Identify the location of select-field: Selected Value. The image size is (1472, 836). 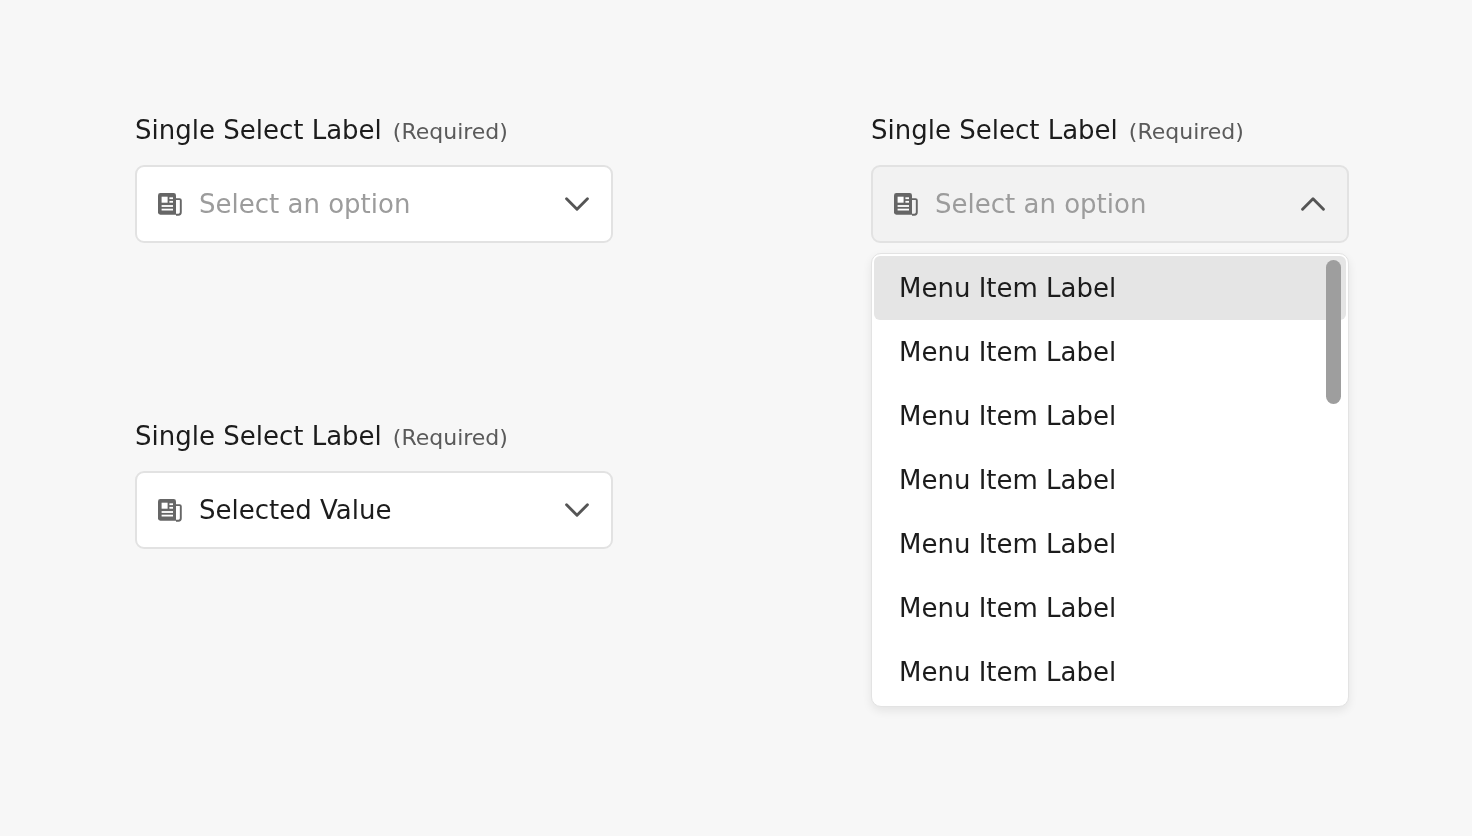
(374, 510).